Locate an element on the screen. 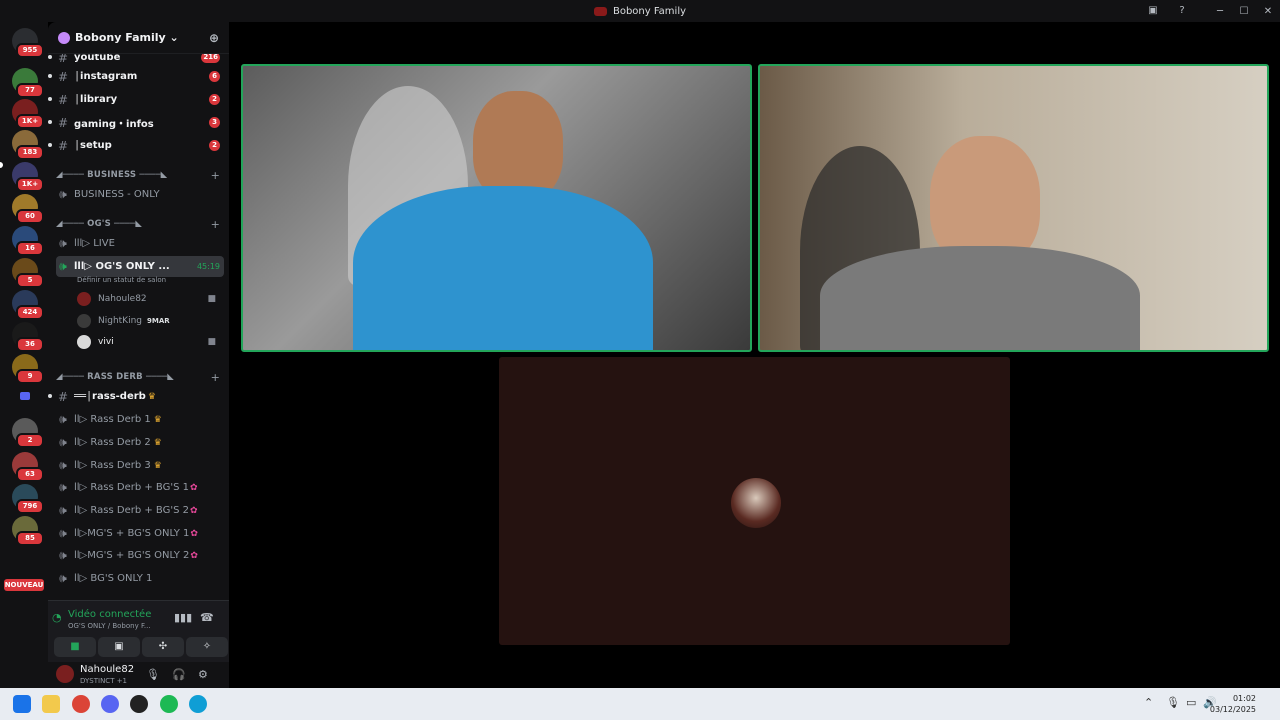  screen-share-button: ▣ is located at coordinates (119, 647).